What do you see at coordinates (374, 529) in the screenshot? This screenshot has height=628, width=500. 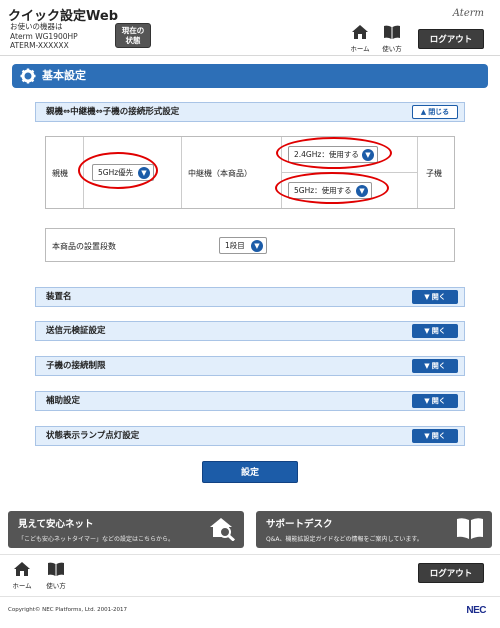 I see `support-desk-card: サポートデスク Q&A、機能拡設定ガイドなどの情報をご案内しています。` at bounding box center [374, 529].